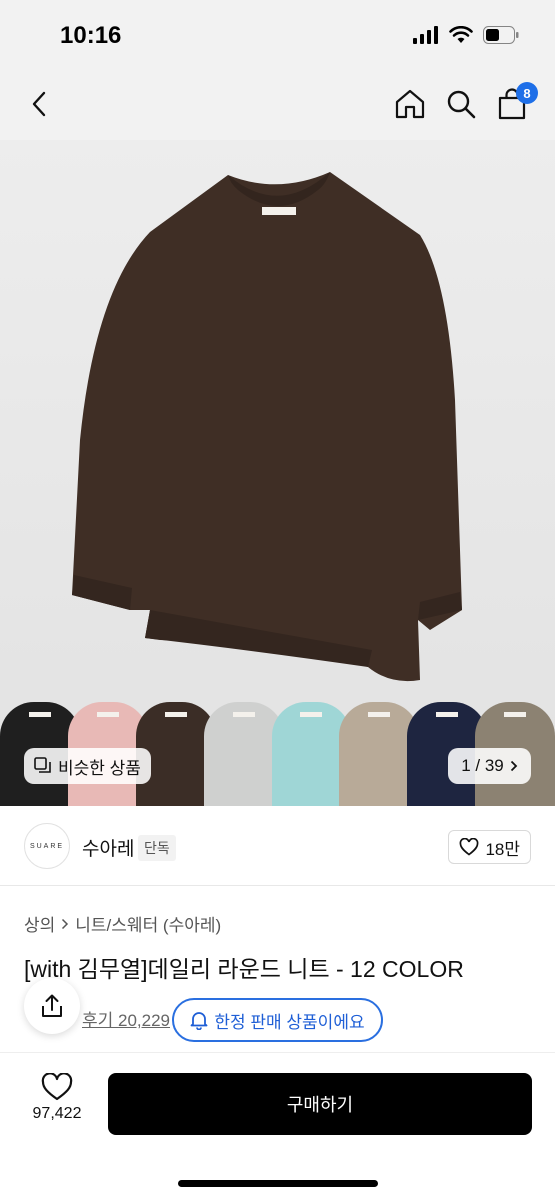 The image size is (555, 1200). I want to click on cart-badge: 8, so click(527, 93).